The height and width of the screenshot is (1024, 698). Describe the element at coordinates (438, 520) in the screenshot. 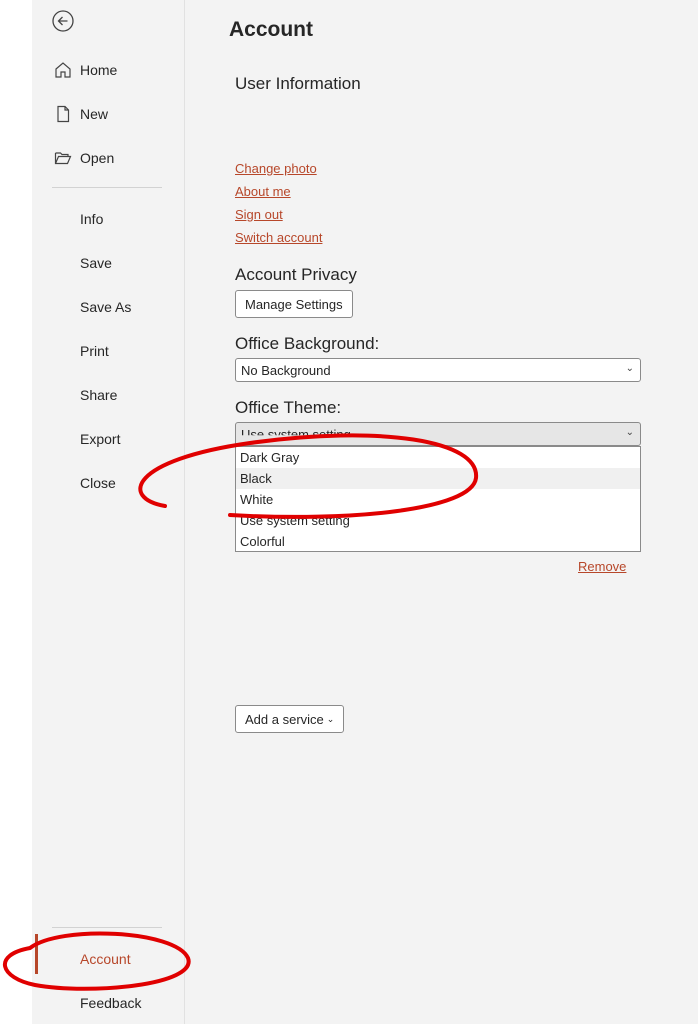

I see `theme-option-use-system-setting: Use system setting` at that location.